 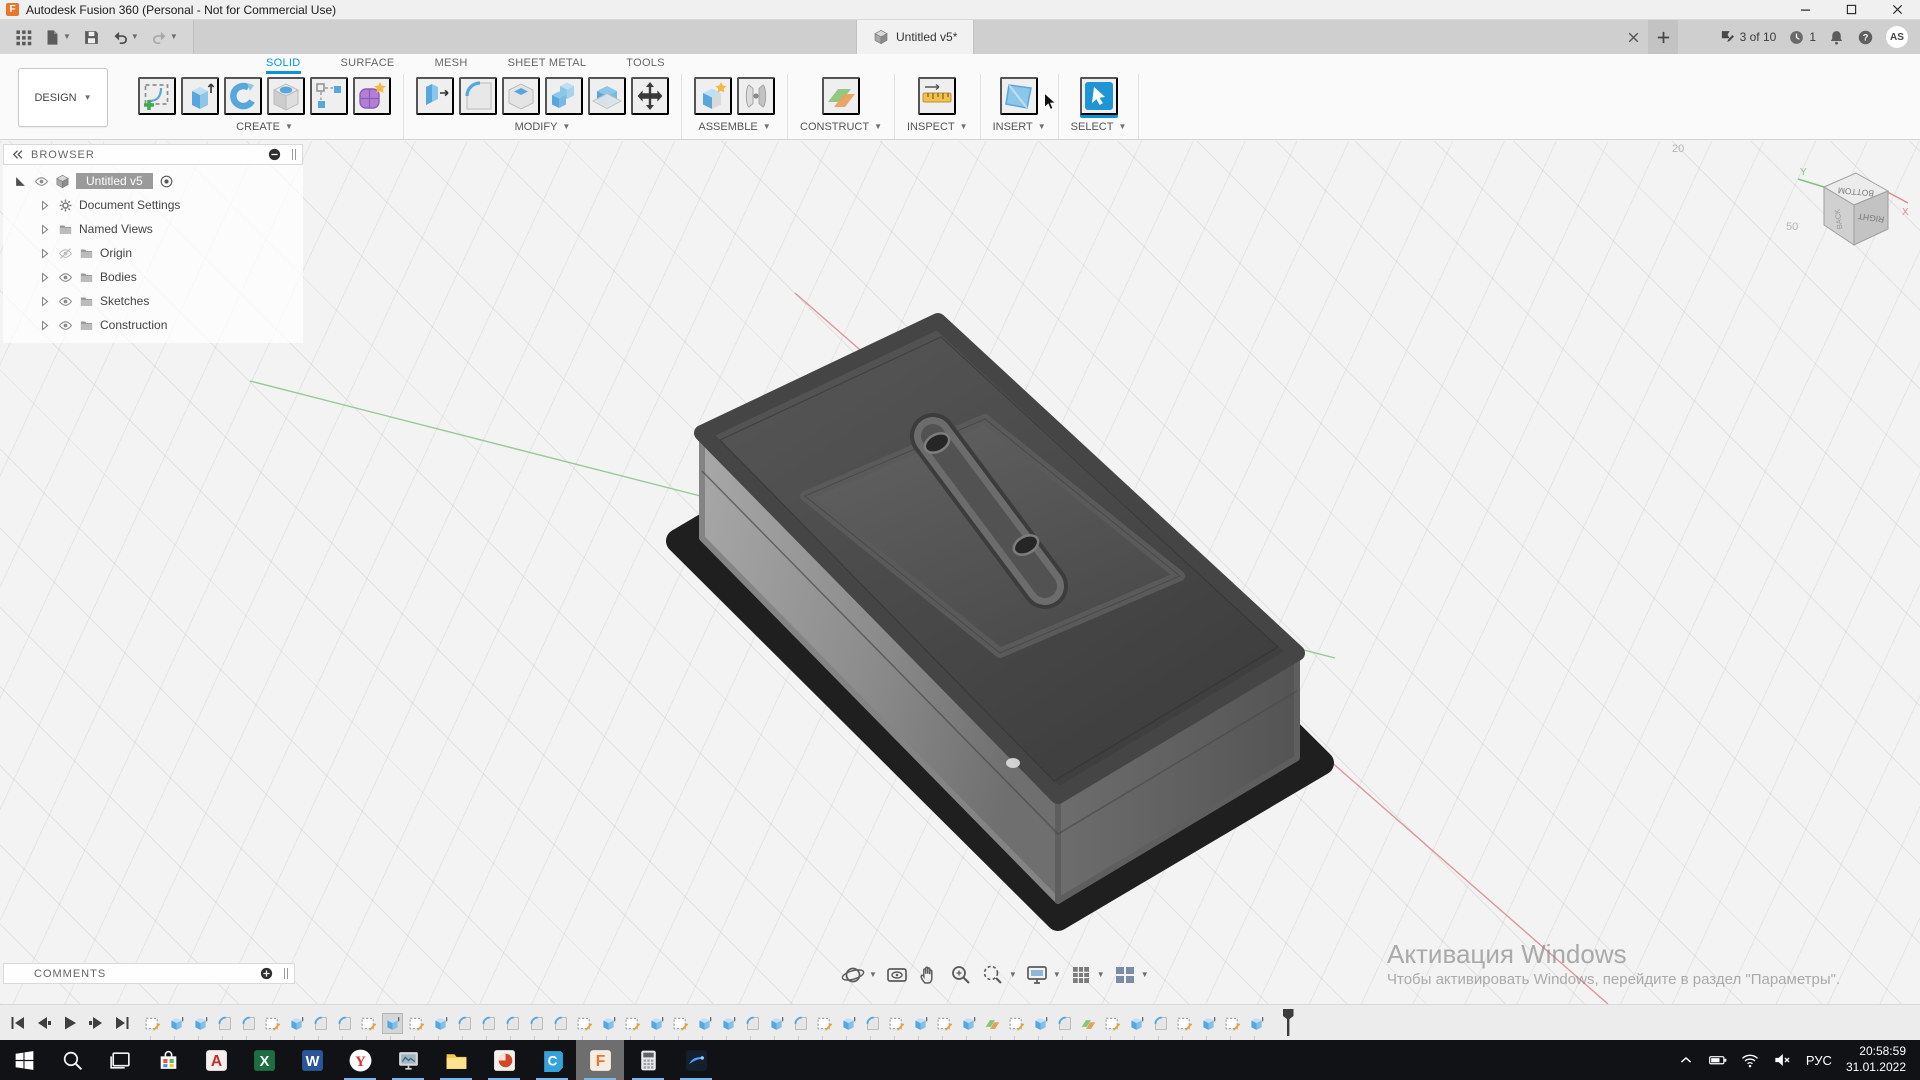 What do you see at coordinates (607, 96) in the screenshot?
I see `split-body-button` at bounding box center [607, 96].